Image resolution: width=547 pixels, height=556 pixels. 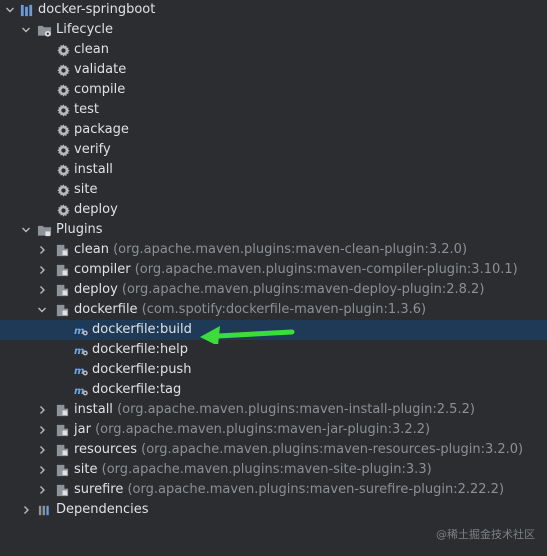 What do you see at coordinates (273, 390) in the screenshot?
I see `goal-dockerfile-tag: m dockerfile:tag` at bounding box center [273, 390].